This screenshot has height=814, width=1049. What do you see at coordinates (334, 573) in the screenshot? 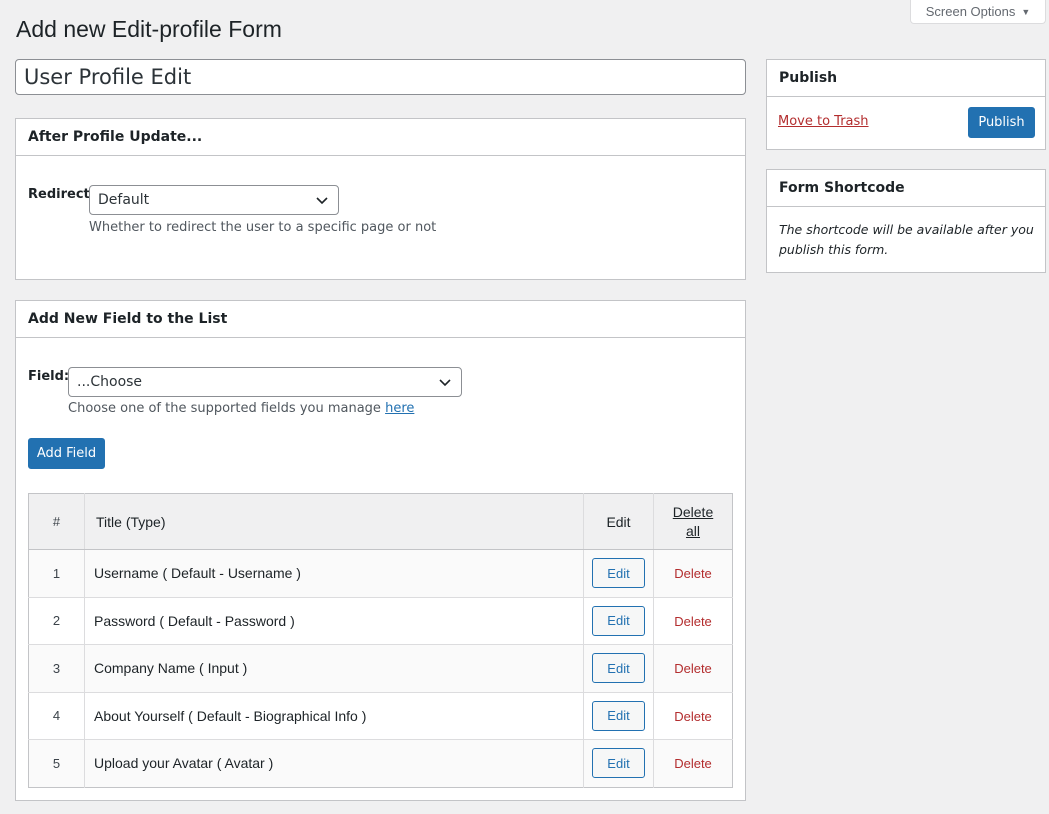
I see `row-title: Username ( Default - Username )` at bounding box center [334, 573].